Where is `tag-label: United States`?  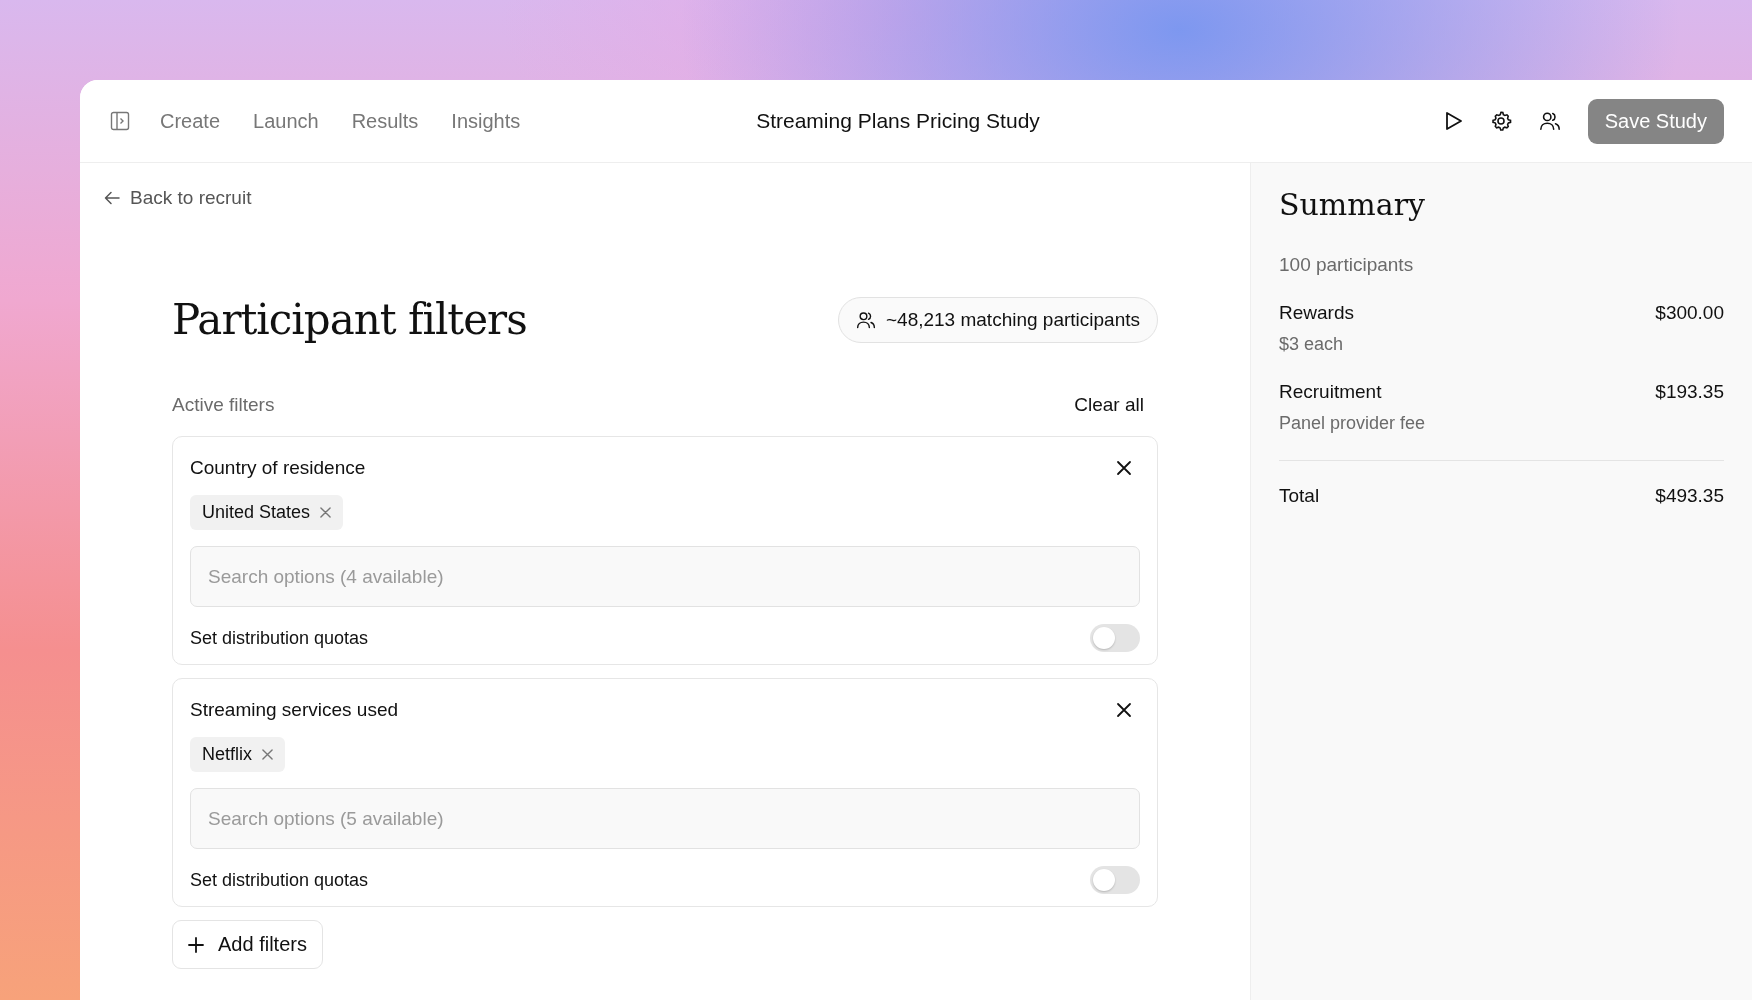
tag-label: United States is located at coordinates (256, 512).